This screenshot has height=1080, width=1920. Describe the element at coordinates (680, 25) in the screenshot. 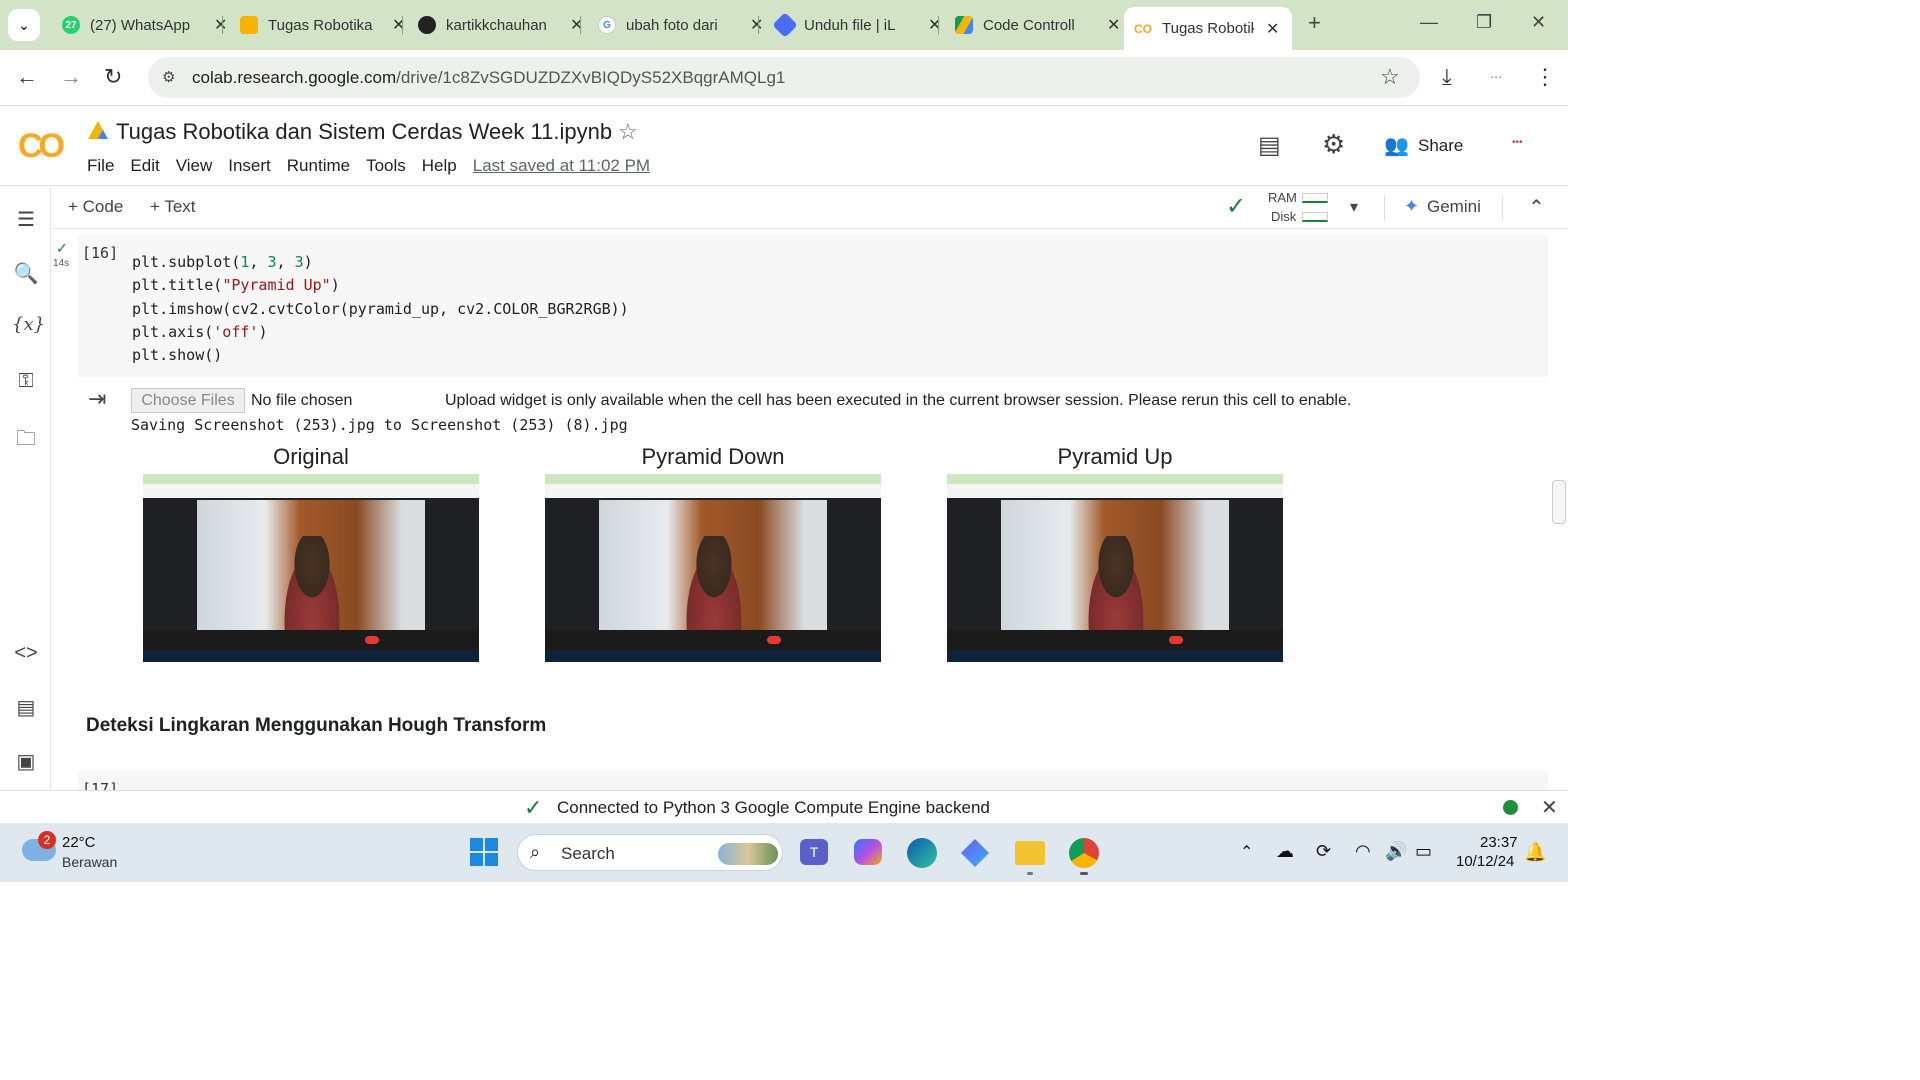

I see `tab-google-search: G ubah foto dari ✕` at that location.